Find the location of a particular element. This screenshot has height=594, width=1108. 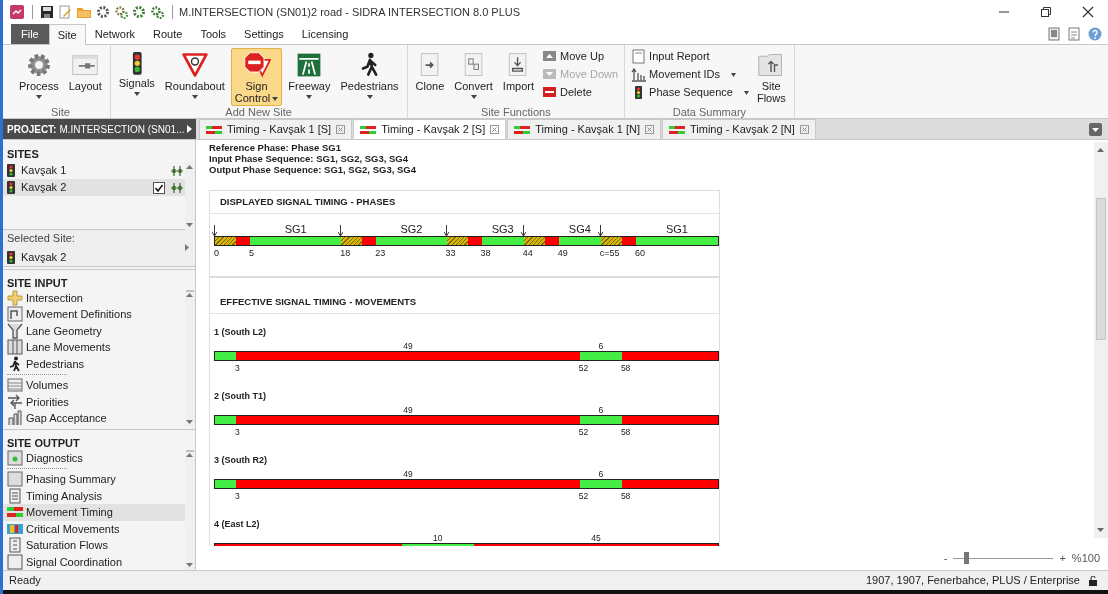

tab-list-icon is located at coordinates (1095, 129).